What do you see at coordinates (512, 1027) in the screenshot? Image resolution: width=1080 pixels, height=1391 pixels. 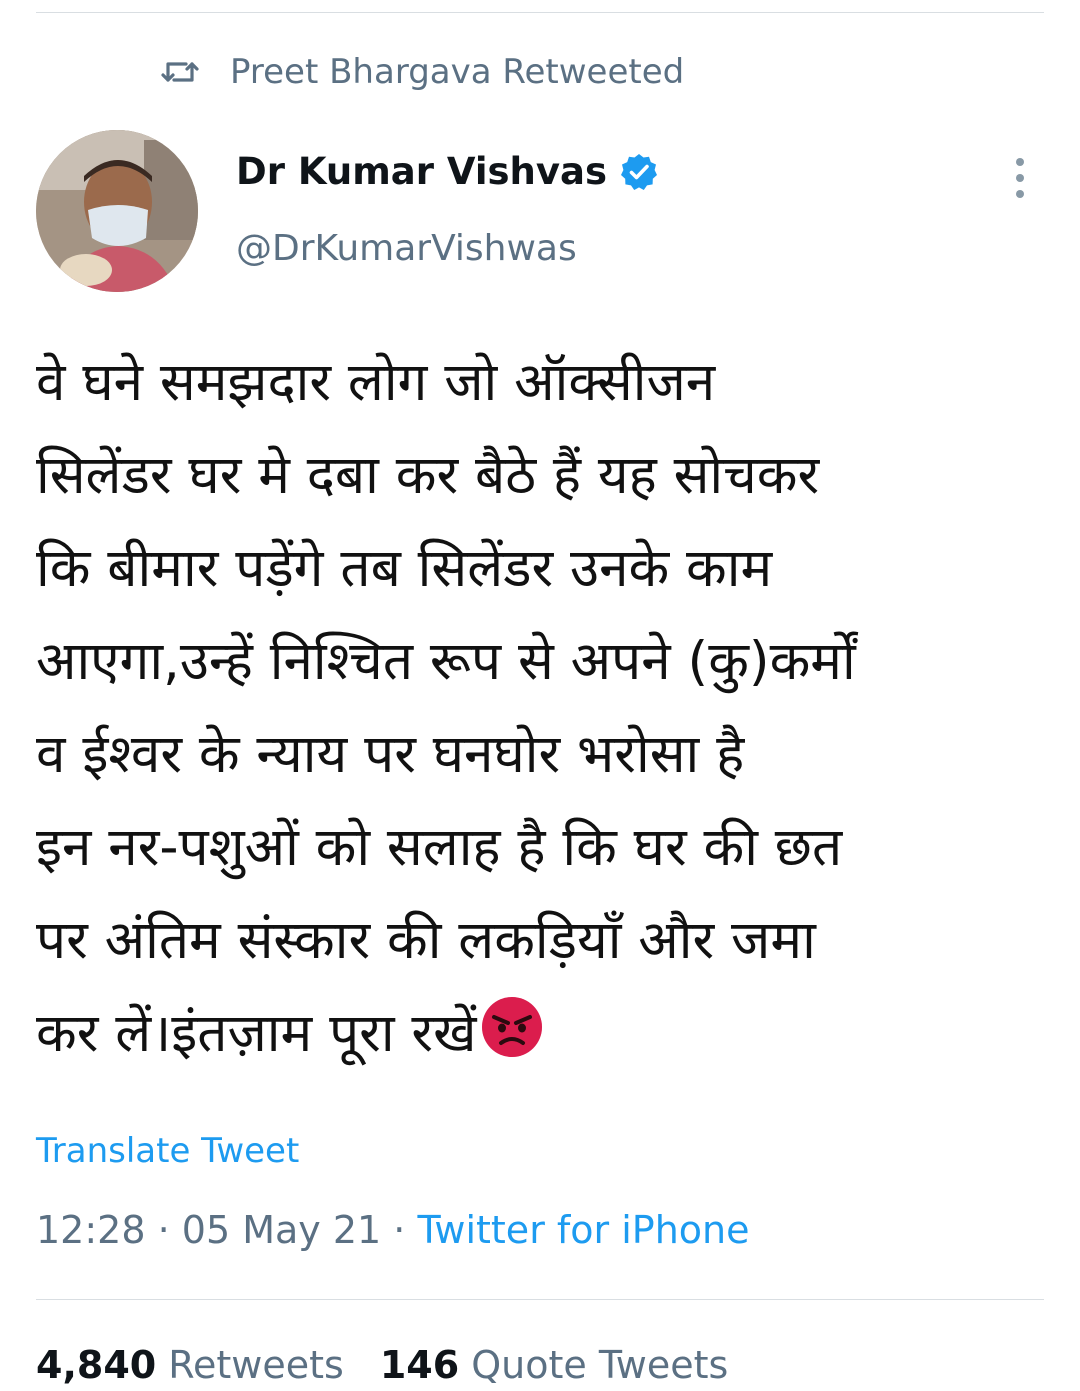 I see `angry-face-emoji-icon` at bounding box center [512, 1027].